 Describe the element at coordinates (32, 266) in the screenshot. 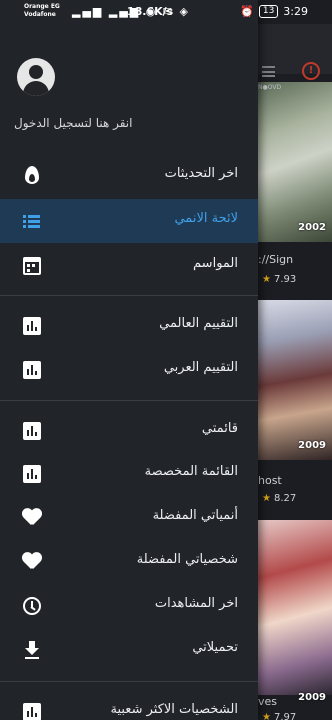

I see `calendar-icon` at that location.